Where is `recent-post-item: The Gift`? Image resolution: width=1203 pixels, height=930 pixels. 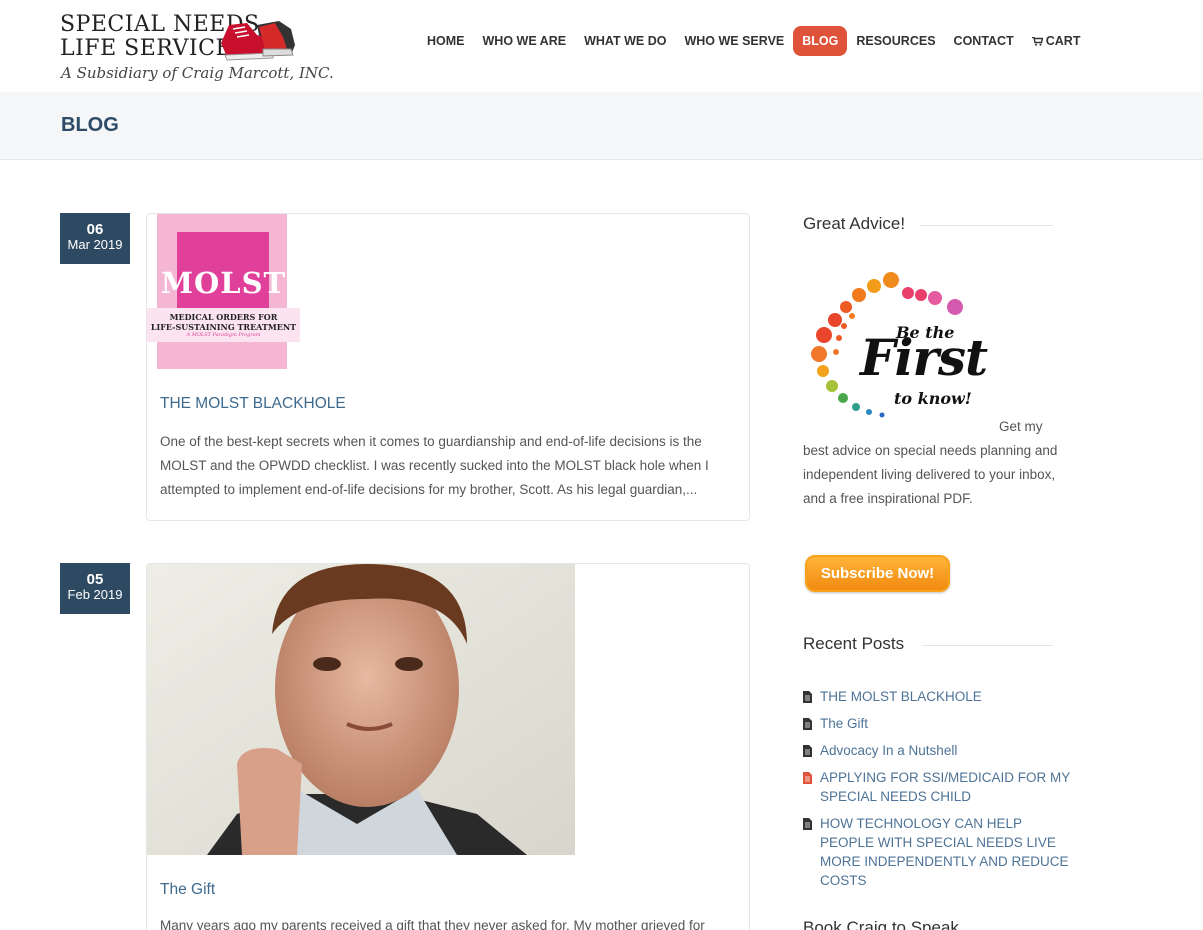 recent-post-item: The Gift is located at coordinates (938, 723).